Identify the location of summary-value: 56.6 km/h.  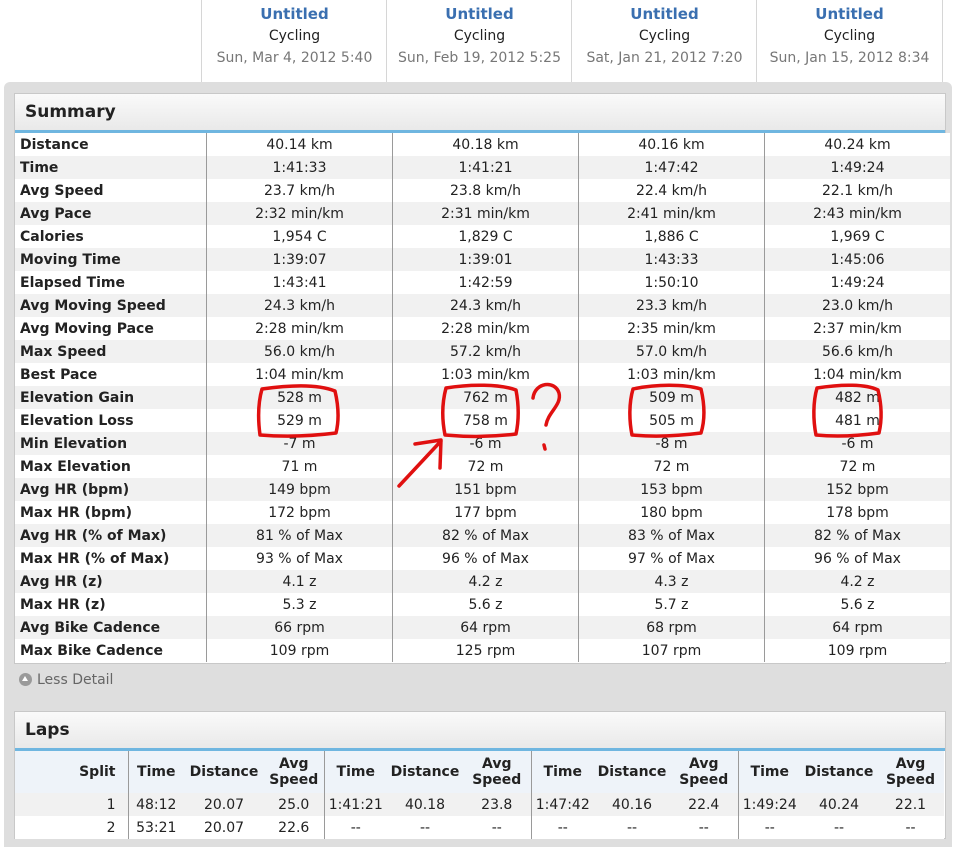
(857, 351).